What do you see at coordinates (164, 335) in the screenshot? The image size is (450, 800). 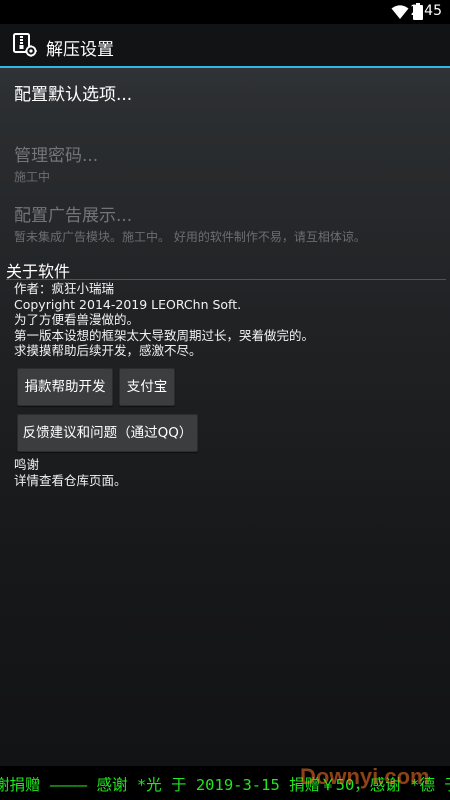 I see `history-line: 第一版本设想的框架太大导致周期过长，哭着做完的。` at bounding box center [164, 335].